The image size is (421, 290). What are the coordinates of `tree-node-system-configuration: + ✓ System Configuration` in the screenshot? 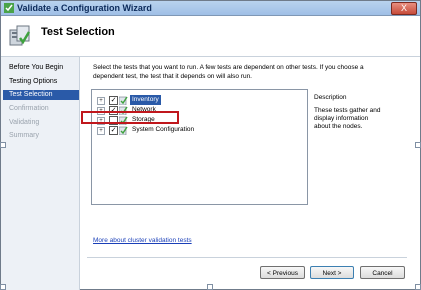 It's located at (197, 130).